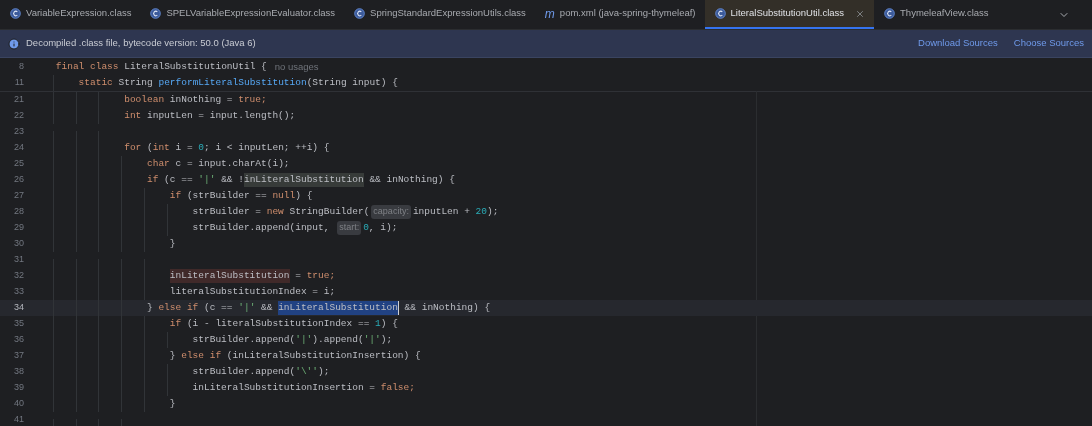 This screenshot has width=1092, height=426. What do you see at coordinates (19, 276) in the screenshot?
I see `line-number: 32` at bounding box center [19, 276].